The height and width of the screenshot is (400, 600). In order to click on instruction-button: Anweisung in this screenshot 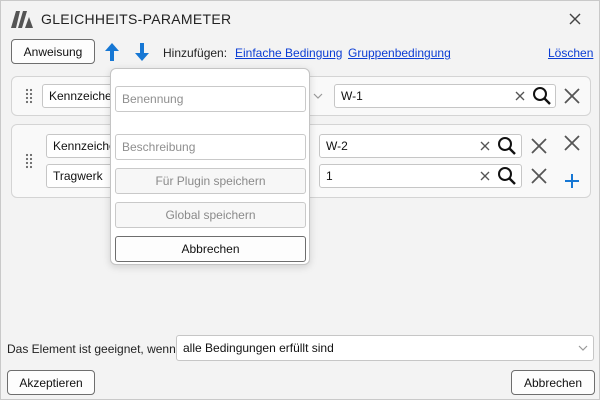, I will do `click(53, 51)`.